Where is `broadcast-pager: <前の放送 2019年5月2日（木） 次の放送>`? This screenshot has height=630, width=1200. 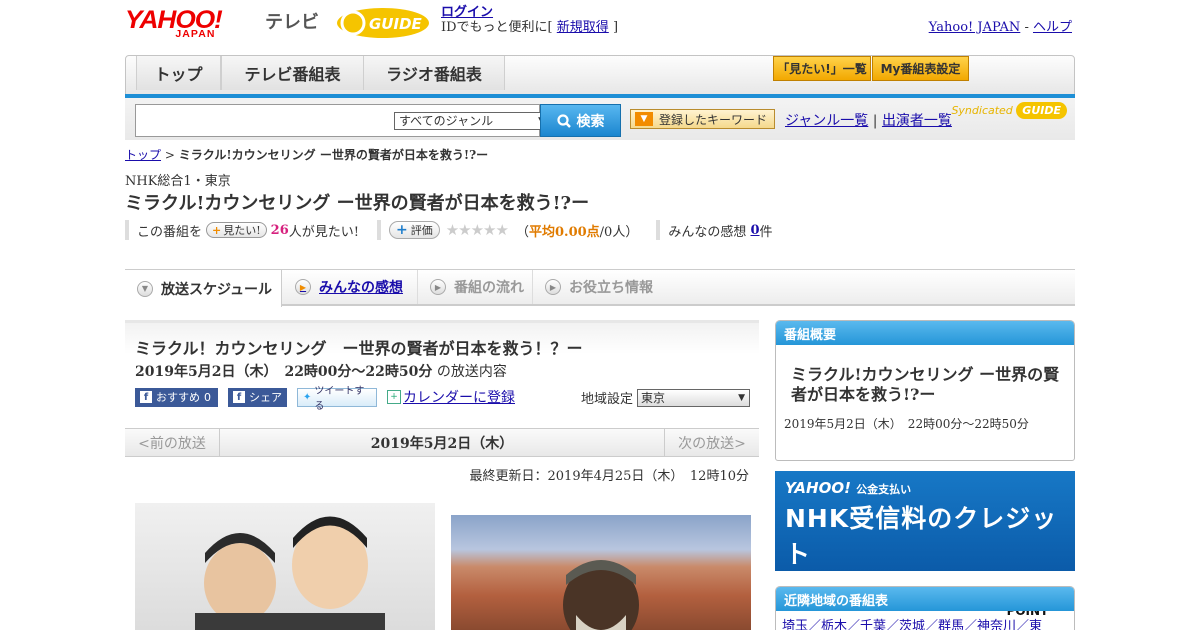
broadcast-pager: <前の放送 2019年5月2日（木） 次の放送> is located at coordinates (442, 442).